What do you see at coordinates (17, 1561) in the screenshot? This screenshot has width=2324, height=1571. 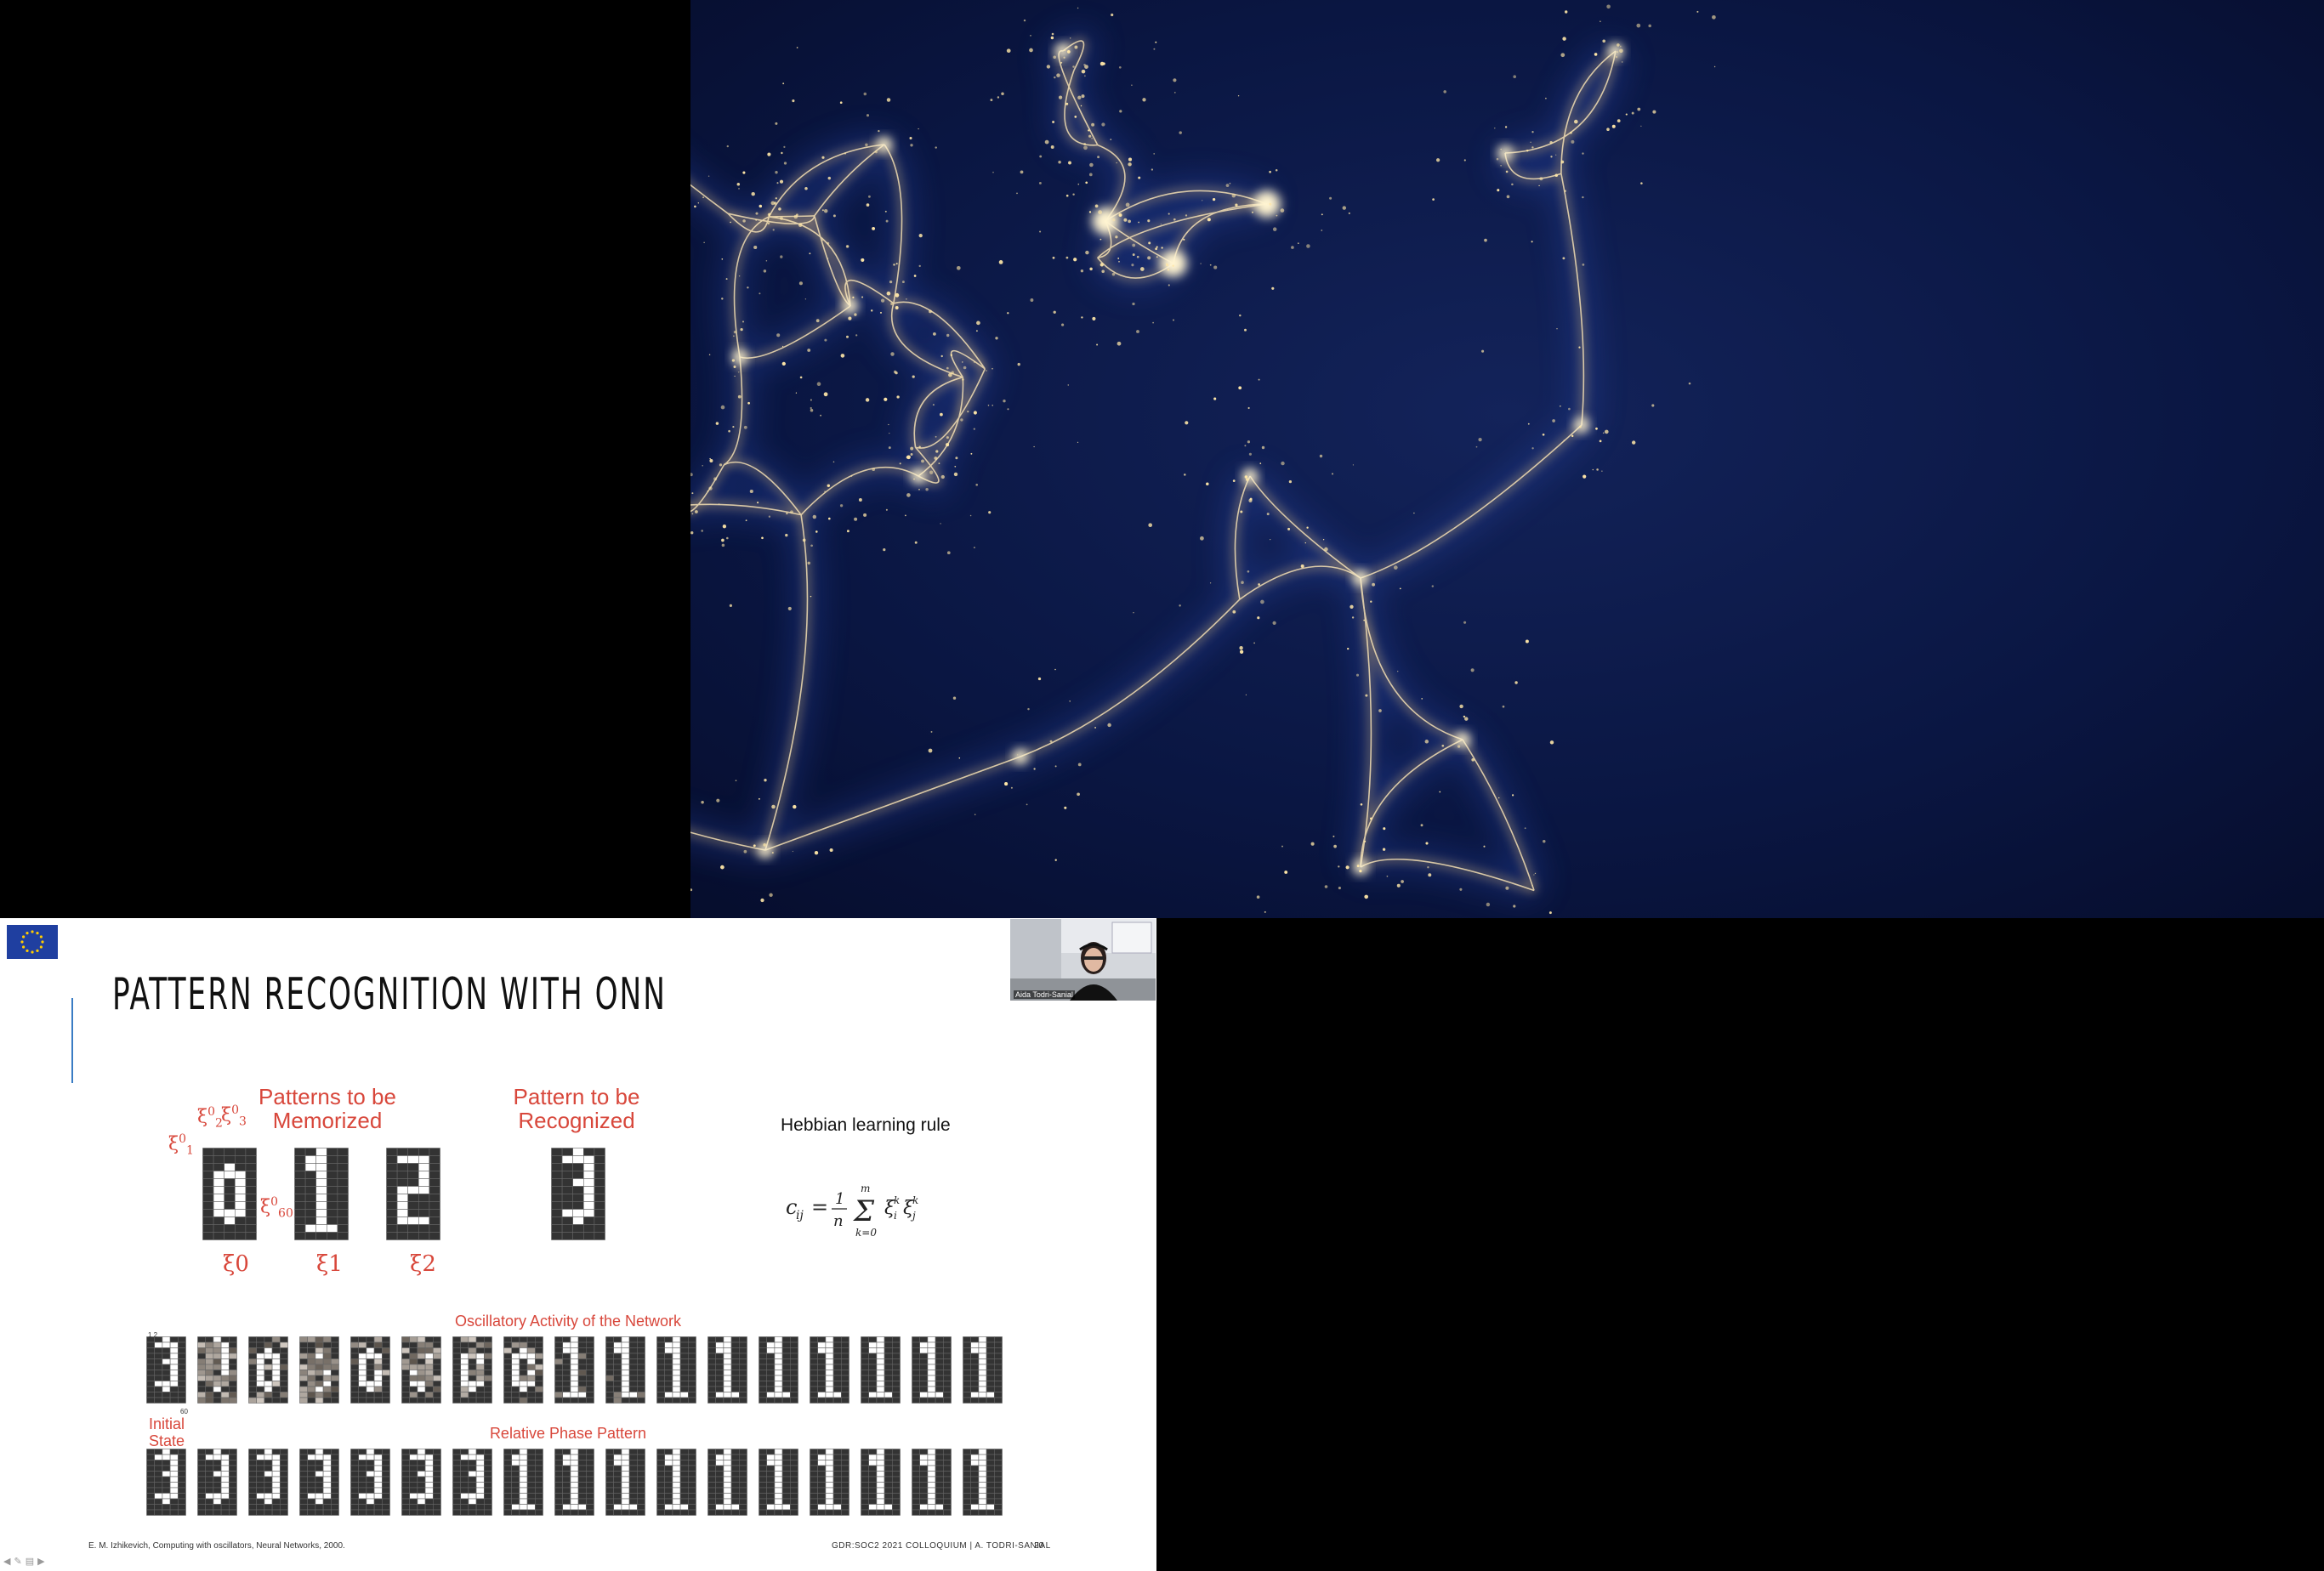 I see `pen-icon: ✎` at bounding box center [17, 1561].